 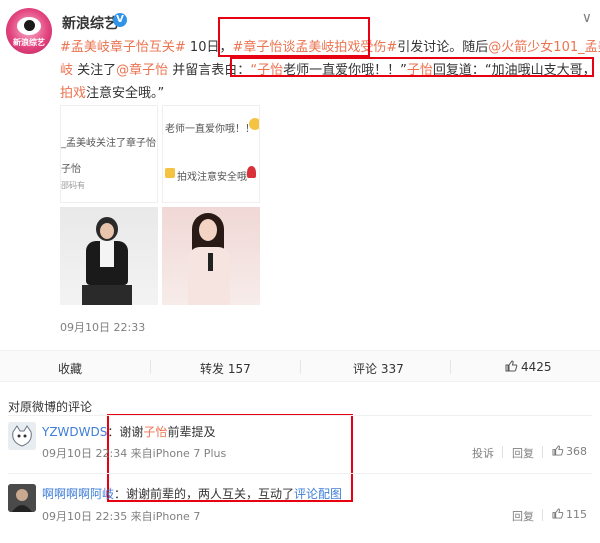 I want to click on repost-button: 转发 157, so click(x=225, y=368).